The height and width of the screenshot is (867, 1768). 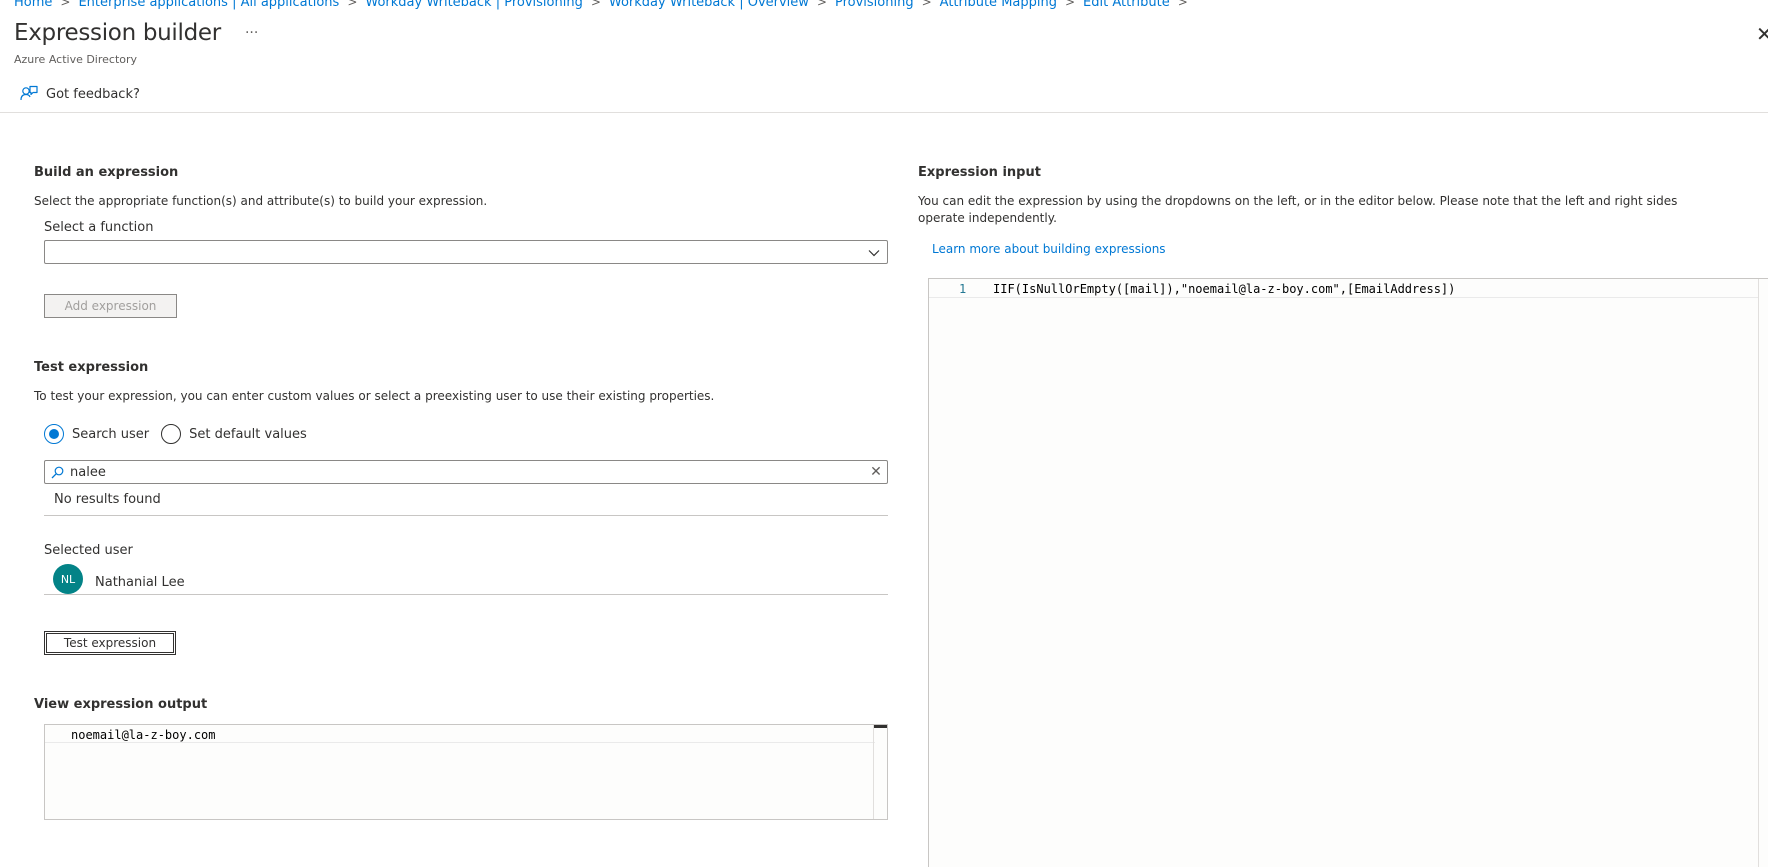 What do you see at coordinates (884, 112) in the screenshot?
I see `toolbar-divider` at bounding box center [884, 112].